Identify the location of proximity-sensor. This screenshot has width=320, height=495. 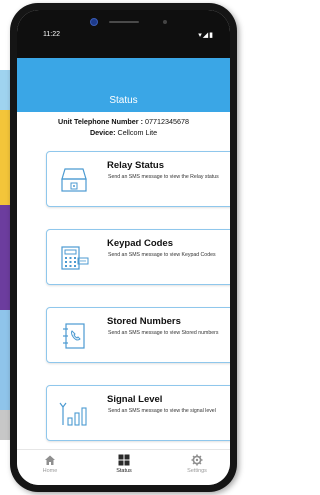
(165, 22).